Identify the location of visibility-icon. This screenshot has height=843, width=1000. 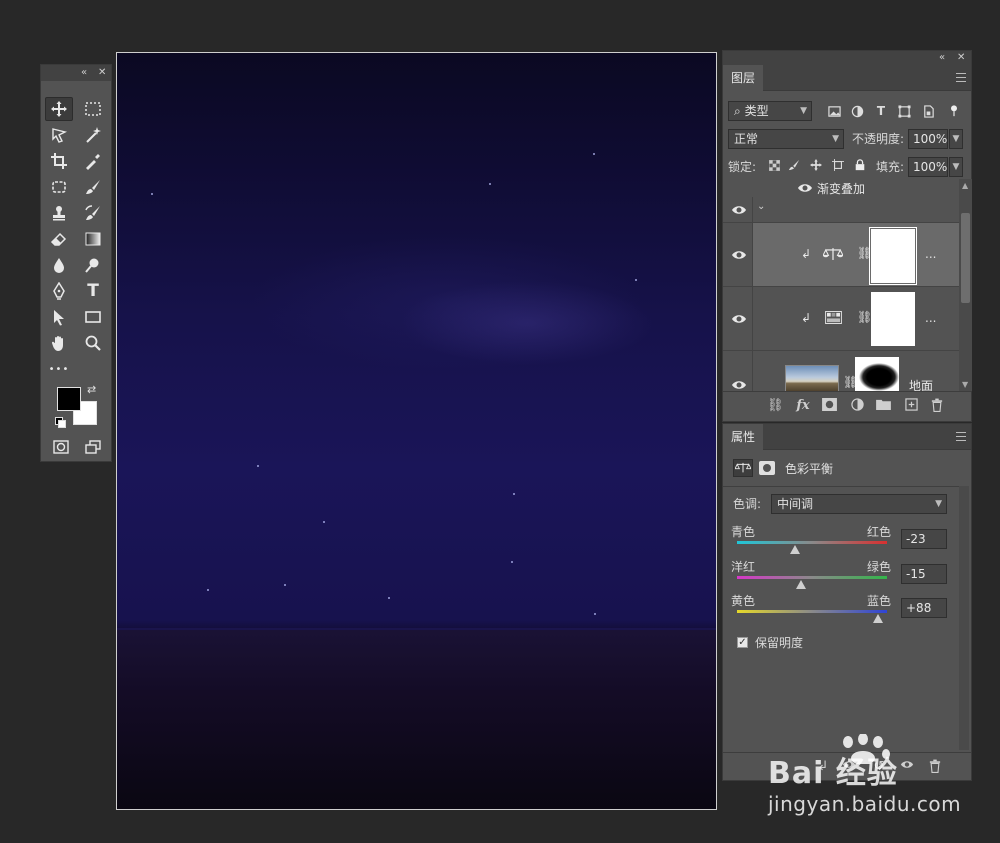
(907, 767).